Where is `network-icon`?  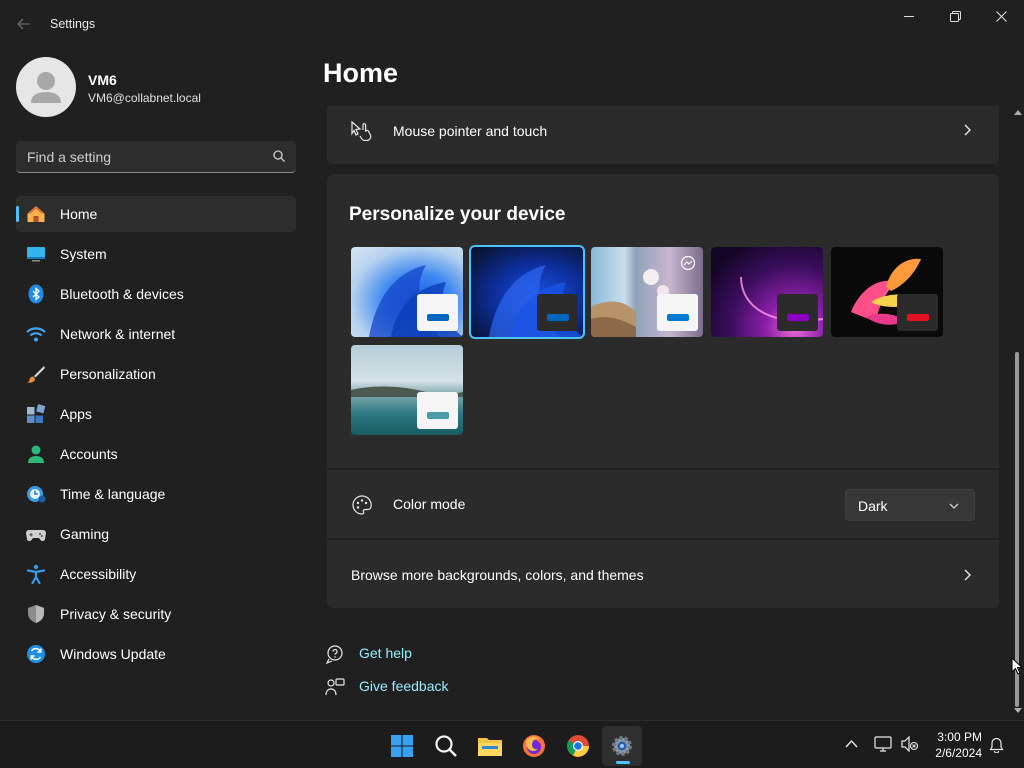
network-icon is located at coordinates (883, 744).